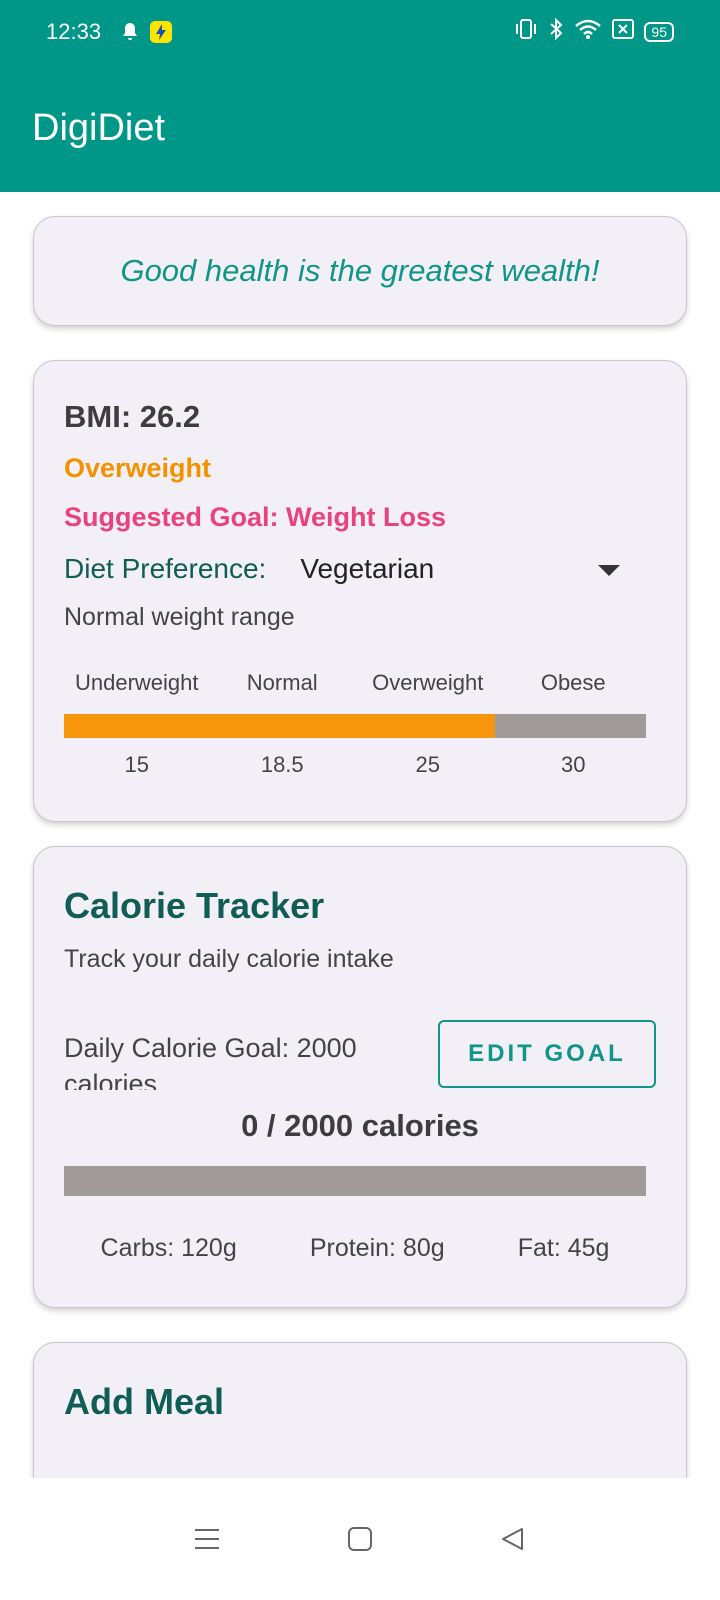 This screenshot has width=720, height=1600. I want to click on calorie-tracker-subtitle: Track your daily calorie intake, so click(229, 959).